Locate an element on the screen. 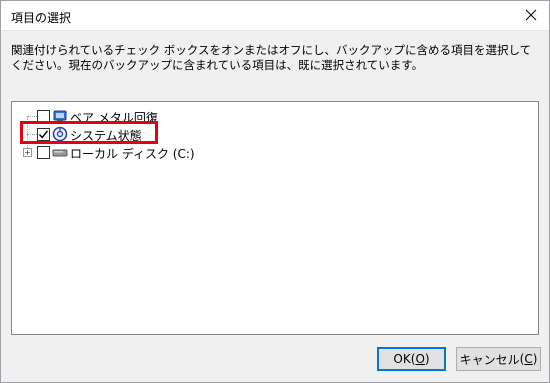  ok-mnemonic: O is located at coordinates (420, 359).